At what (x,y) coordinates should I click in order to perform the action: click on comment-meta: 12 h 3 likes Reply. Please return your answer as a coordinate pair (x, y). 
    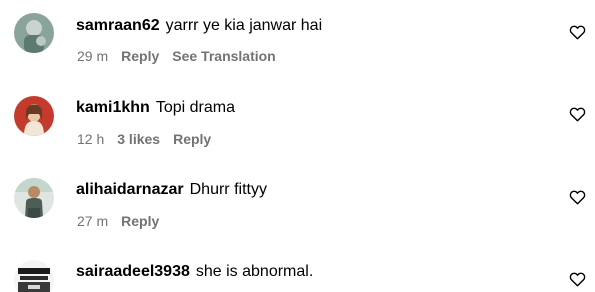
    Looking at the image, I should click on (150, 139).